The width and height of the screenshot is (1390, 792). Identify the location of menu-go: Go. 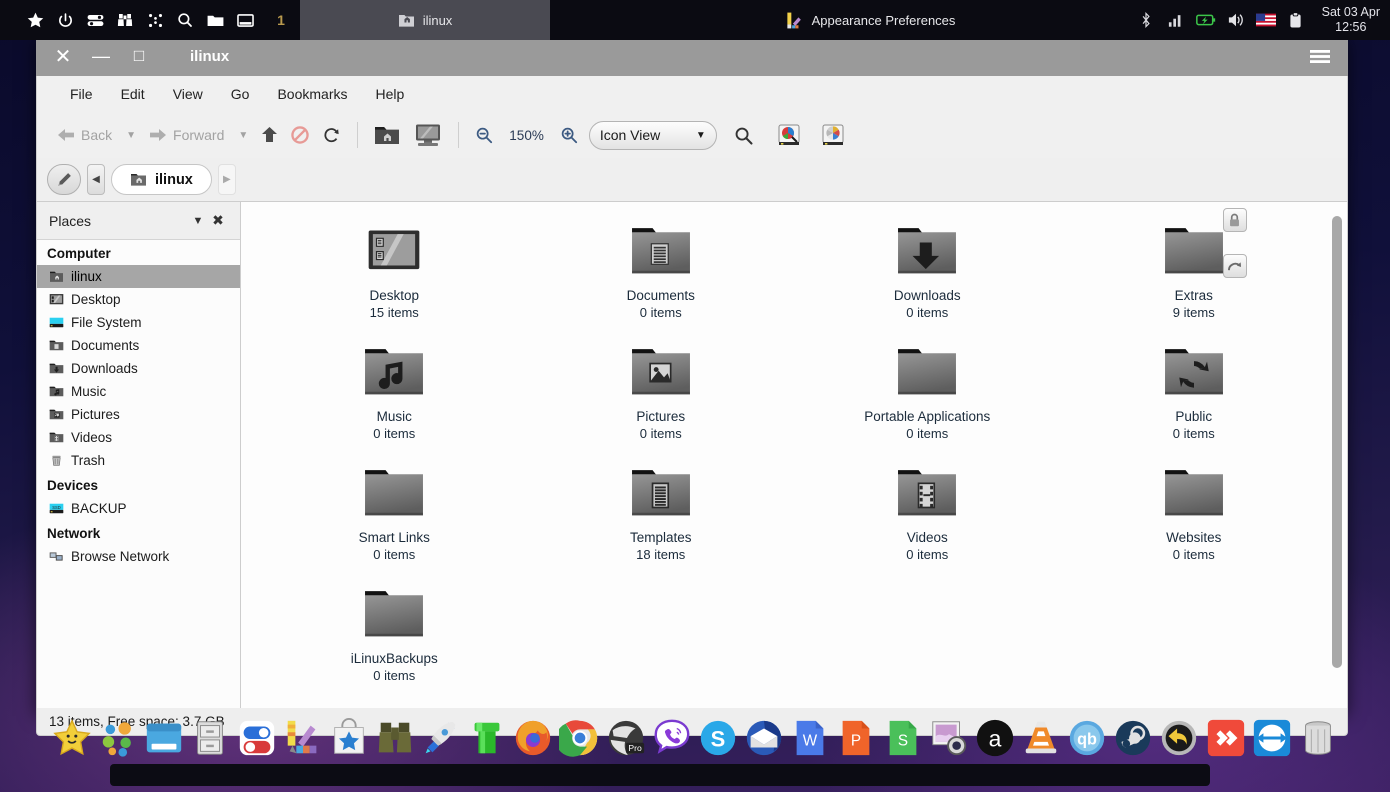
(240, 94).